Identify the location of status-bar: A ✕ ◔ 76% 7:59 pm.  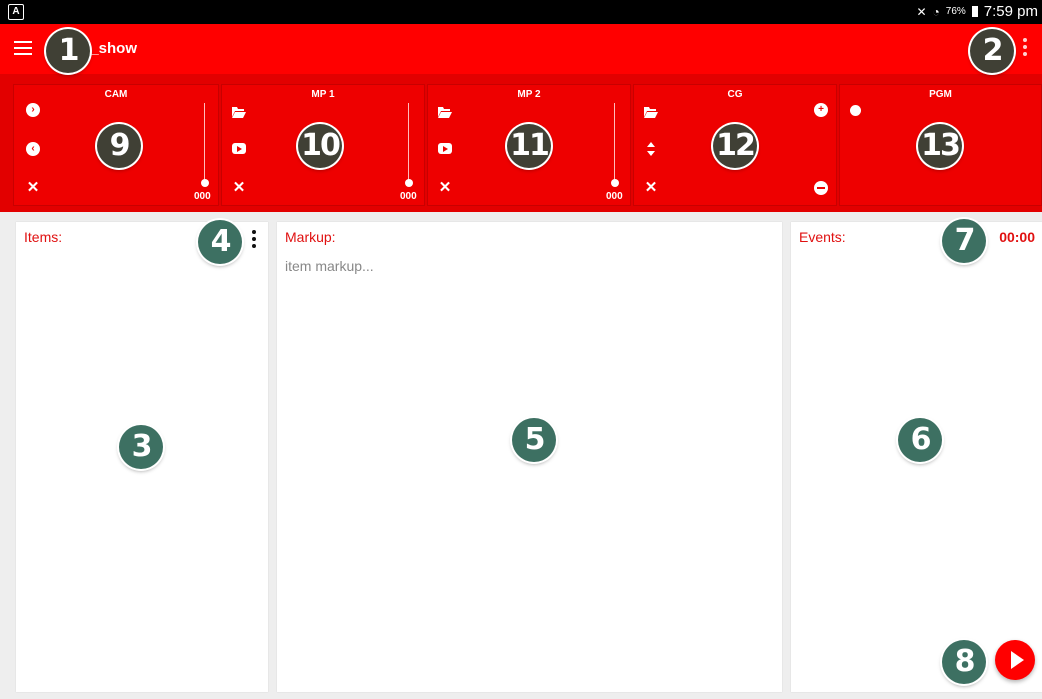
(521, 12).